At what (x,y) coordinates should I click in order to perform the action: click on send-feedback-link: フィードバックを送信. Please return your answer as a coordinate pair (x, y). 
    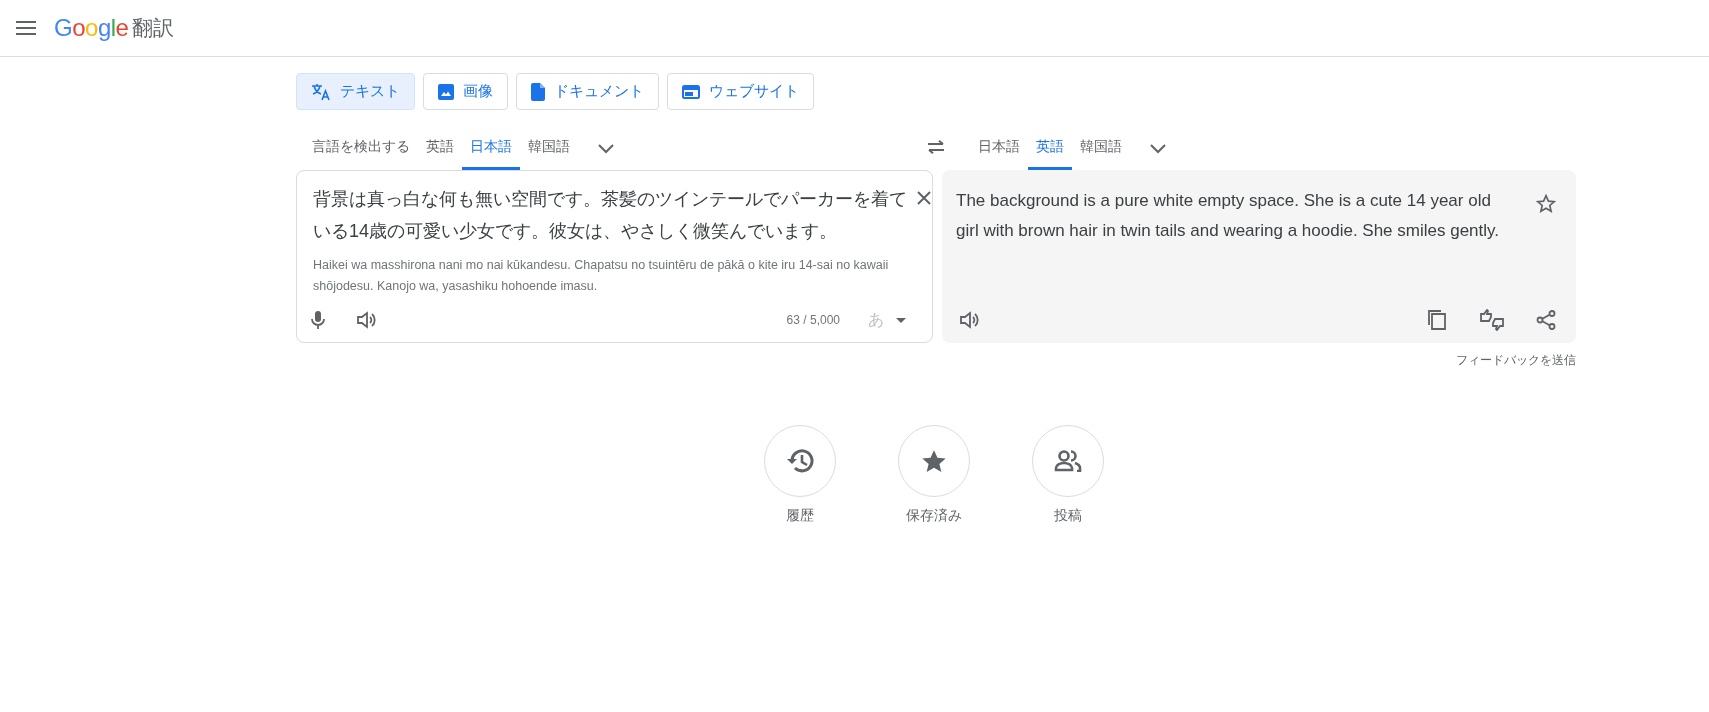
    Looking at the image, I should click on (1516, 360).